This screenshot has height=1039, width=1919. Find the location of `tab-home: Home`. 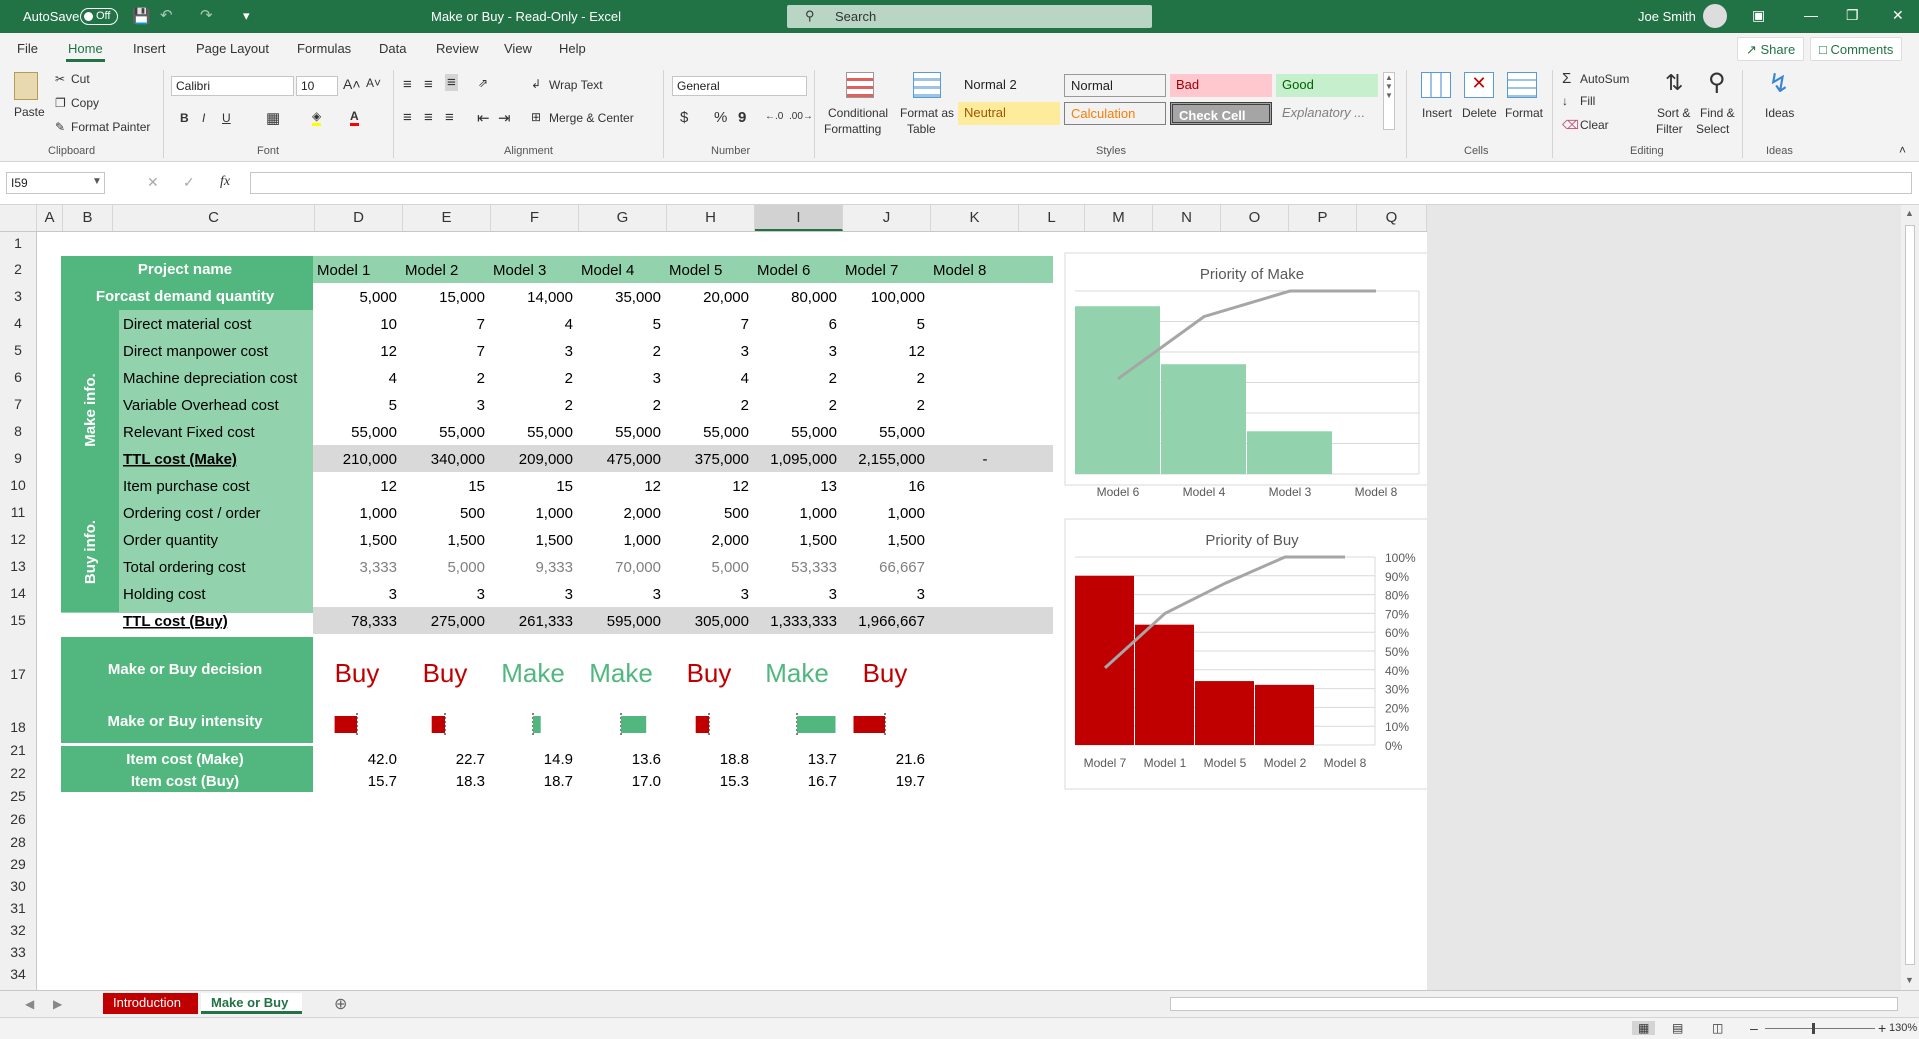

tab-home: Home is located at coordinates (85, 51).